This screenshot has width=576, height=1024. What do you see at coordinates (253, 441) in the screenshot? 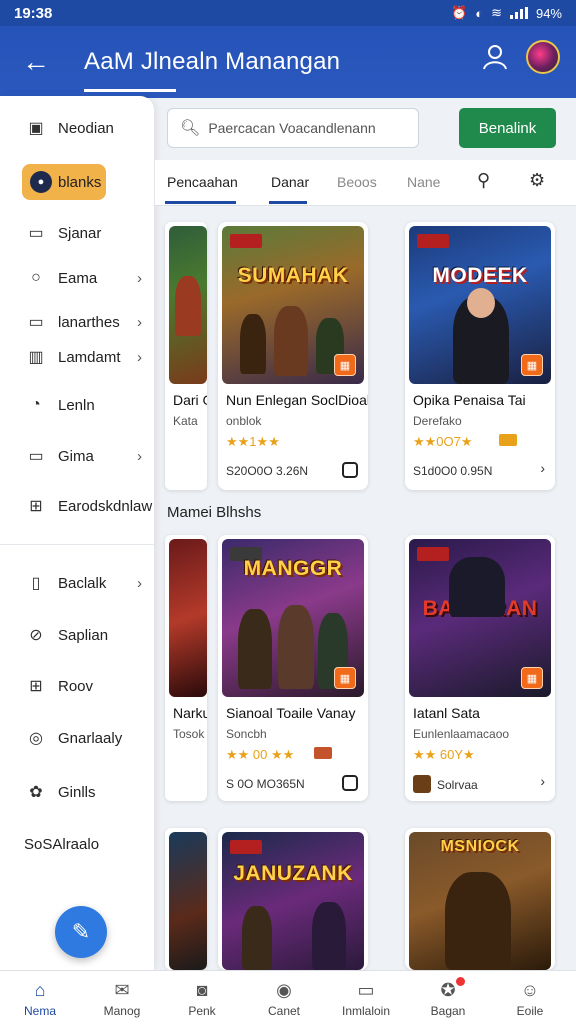
I see `rating-stars: ★★1★★` at bounding box center [253, 441].